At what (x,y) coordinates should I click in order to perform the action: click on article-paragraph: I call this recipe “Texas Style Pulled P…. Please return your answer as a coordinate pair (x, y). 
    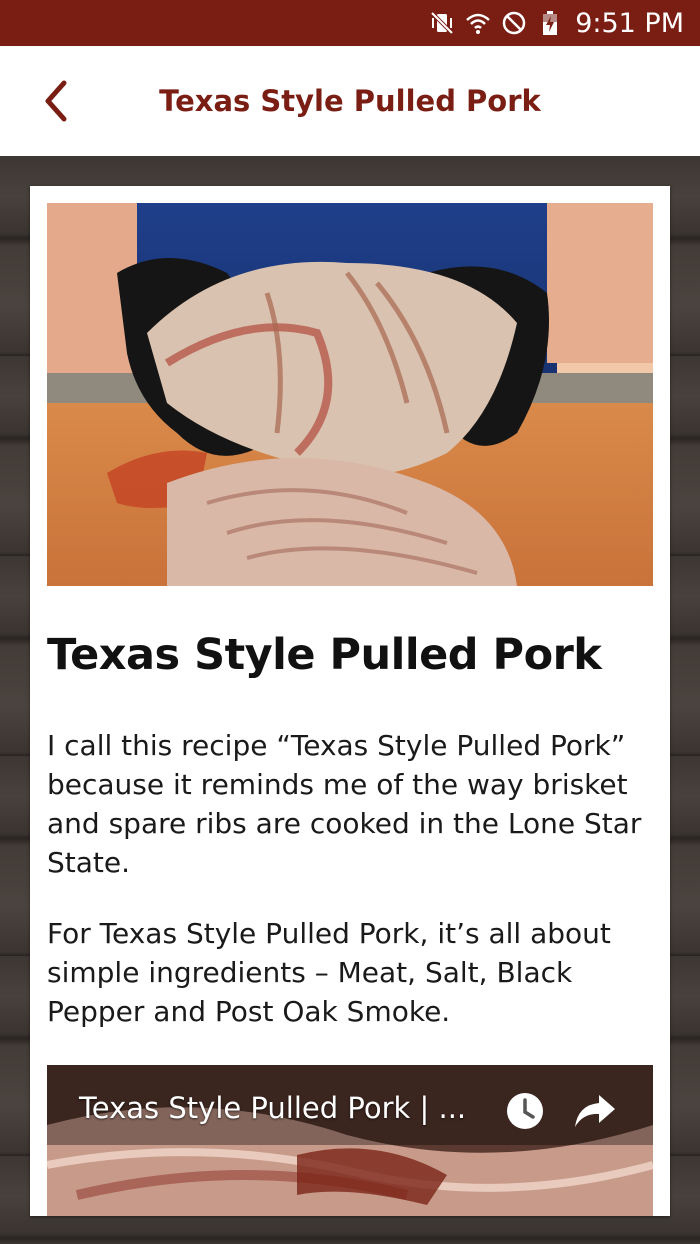
    Looking at the image, I should click on (344, 804).